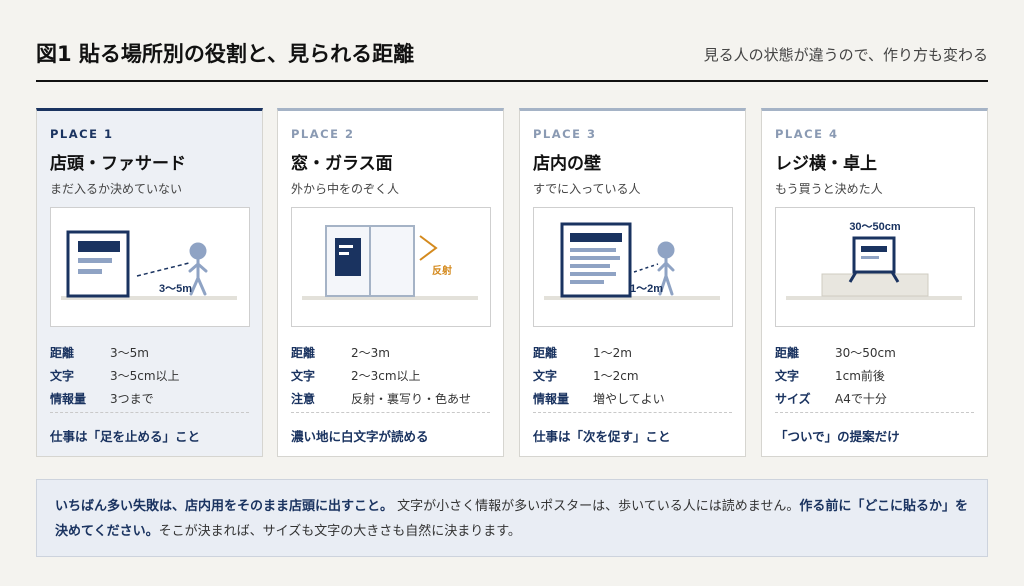 This screenshot has width=1024, height=586. Describe the element at coordinates (602, 436) in the screenshot. I see `card-footer: 仕事は「次を促す」こと` at that location.